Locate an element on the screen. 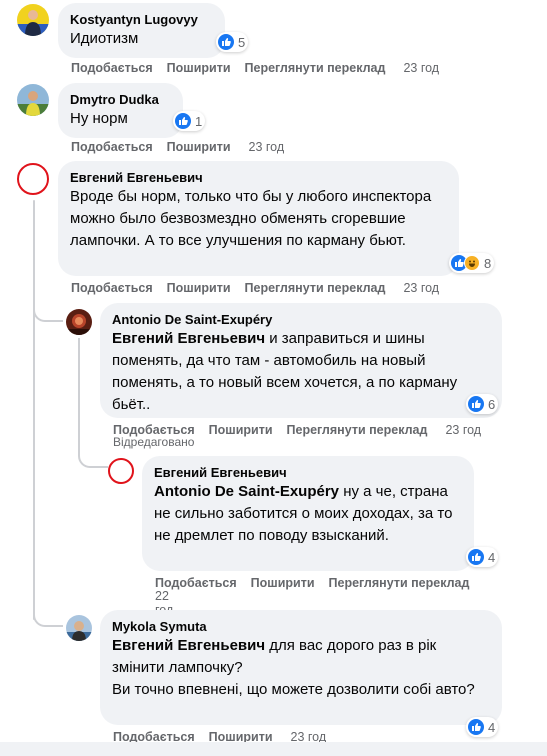  bottom-fade is located at coordinates (273, 749).